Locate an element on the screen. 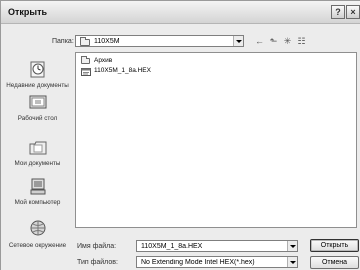 The image size is (360, 270). lookin-combo: 110X5M is located at coordinates (159, 41).